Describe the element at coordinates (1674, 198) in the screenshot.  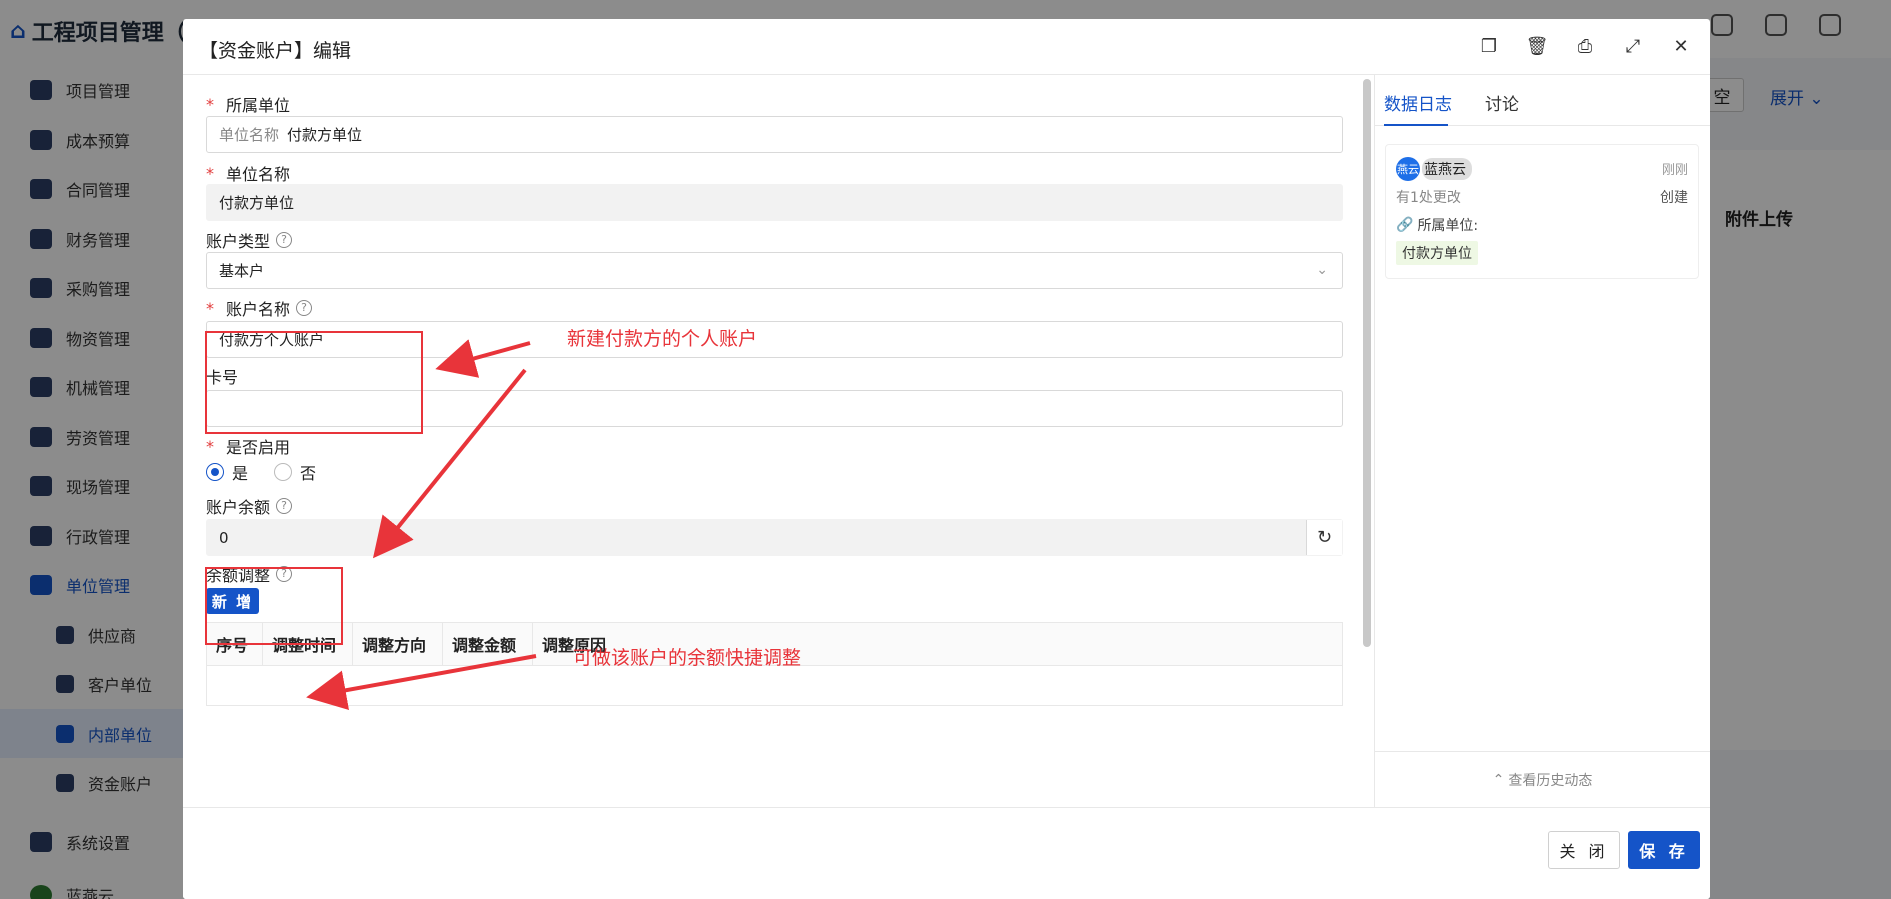
I see `log-action: 创建` at that location.